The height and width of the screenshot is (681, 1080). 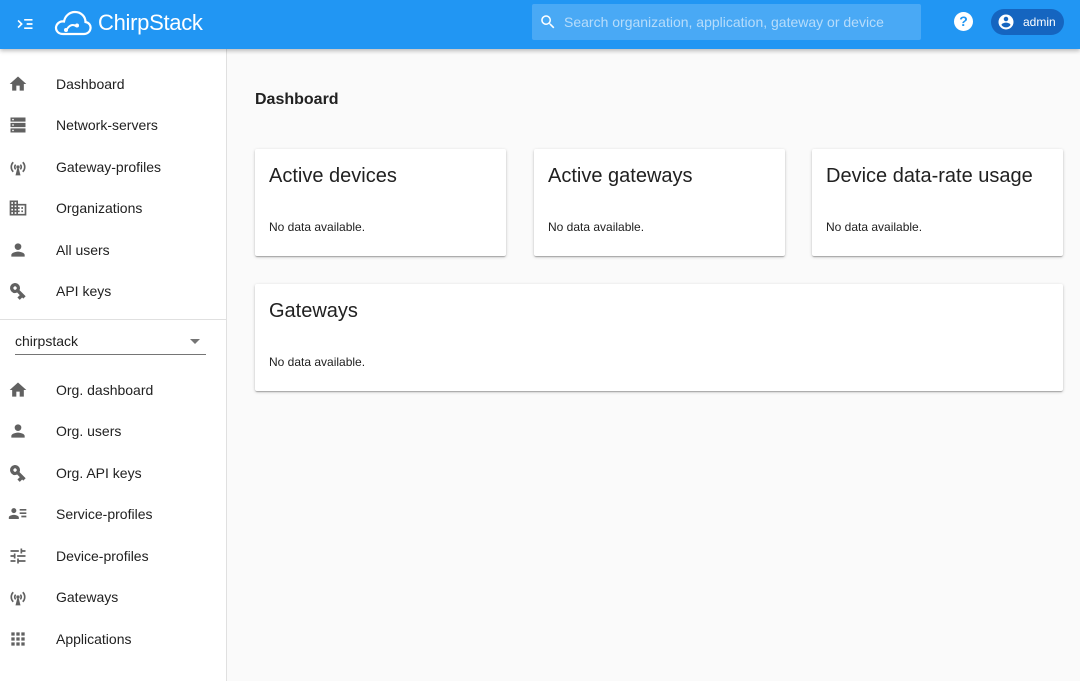 I want to click on sidebar-item-organizations: Organizations, so click(x=113, y=208).